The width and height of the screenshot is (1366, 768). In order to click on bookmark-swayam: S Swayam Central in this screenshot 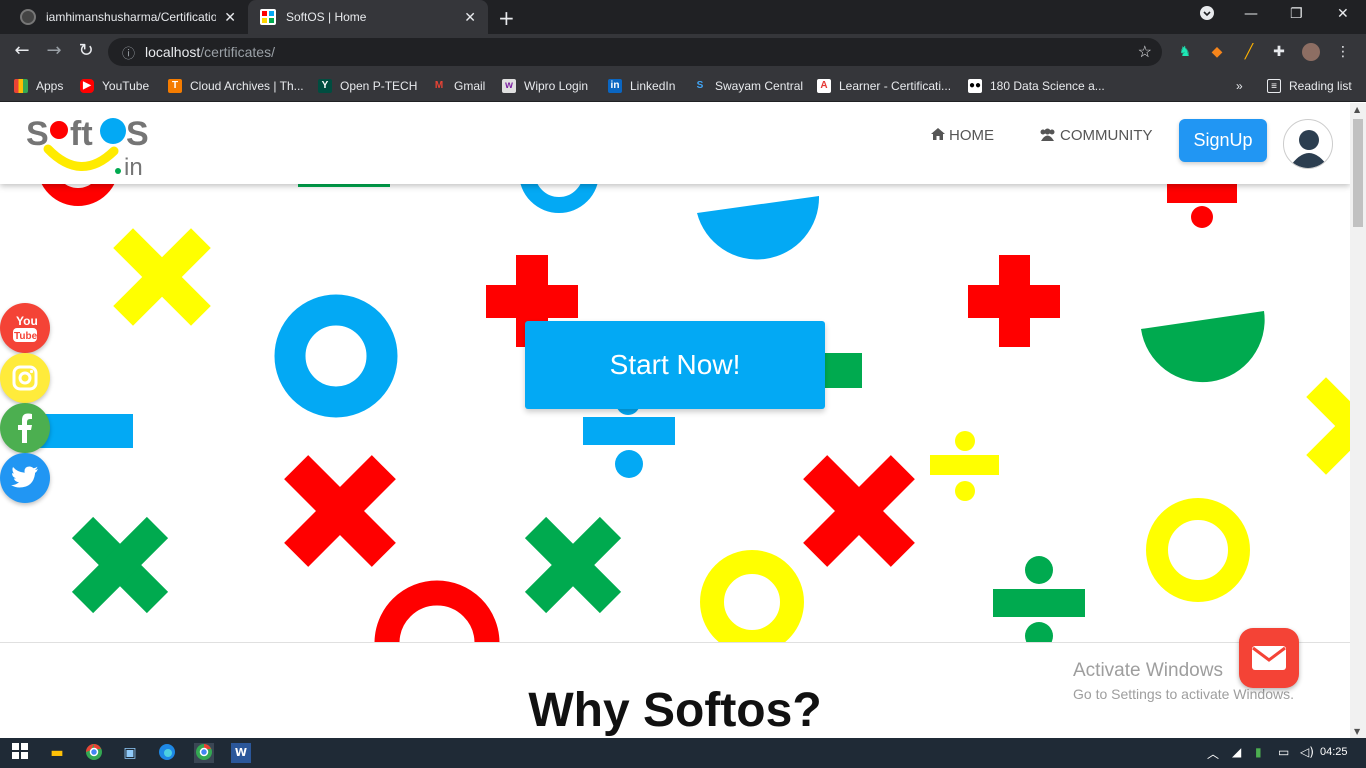, I will do `click(748, 86)`.